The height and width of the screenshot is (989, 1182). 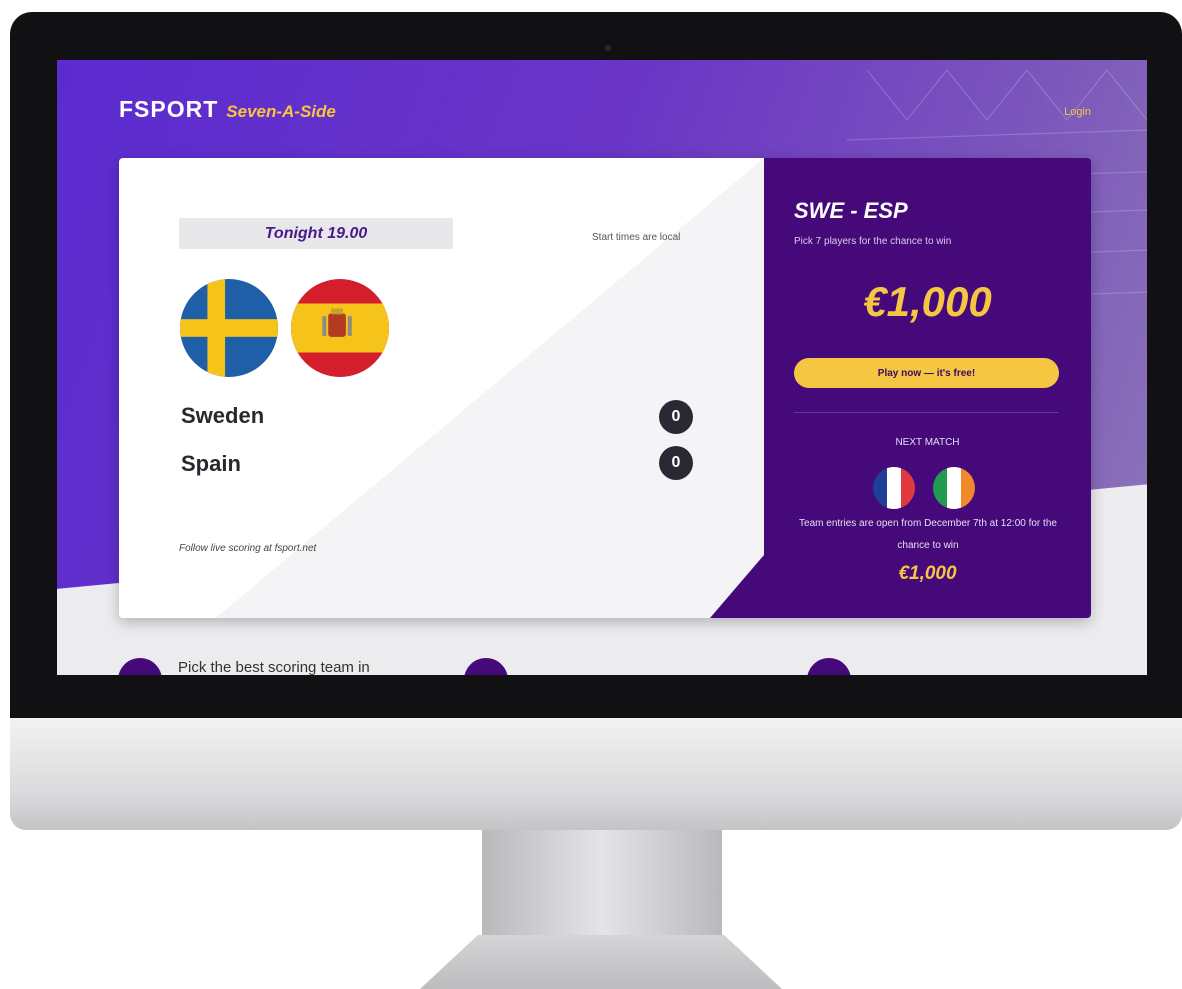 What do you see at coordinates (316, 233) in the screenshot?
I see `kickoff-time-badge: Tonight 19.00` at bounding box center [316, 233].